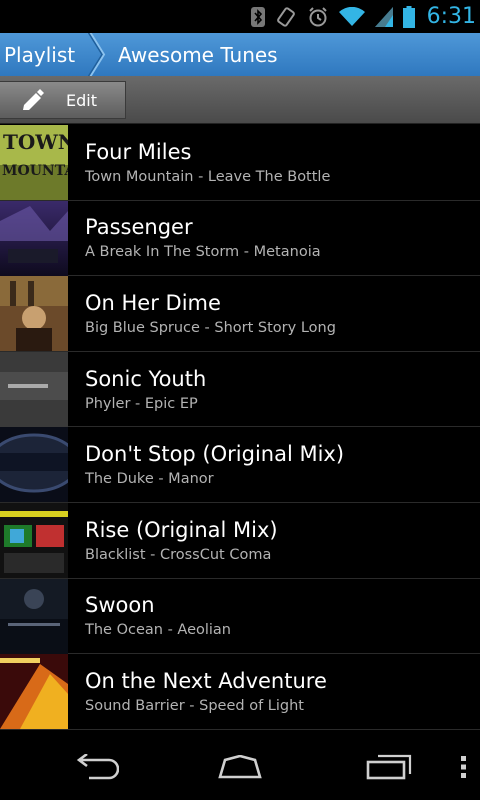  What do you see at coordinates (153, 302) in the screenshot?
I see `track-title: On Her Dime` at bounding box center [153, 302].